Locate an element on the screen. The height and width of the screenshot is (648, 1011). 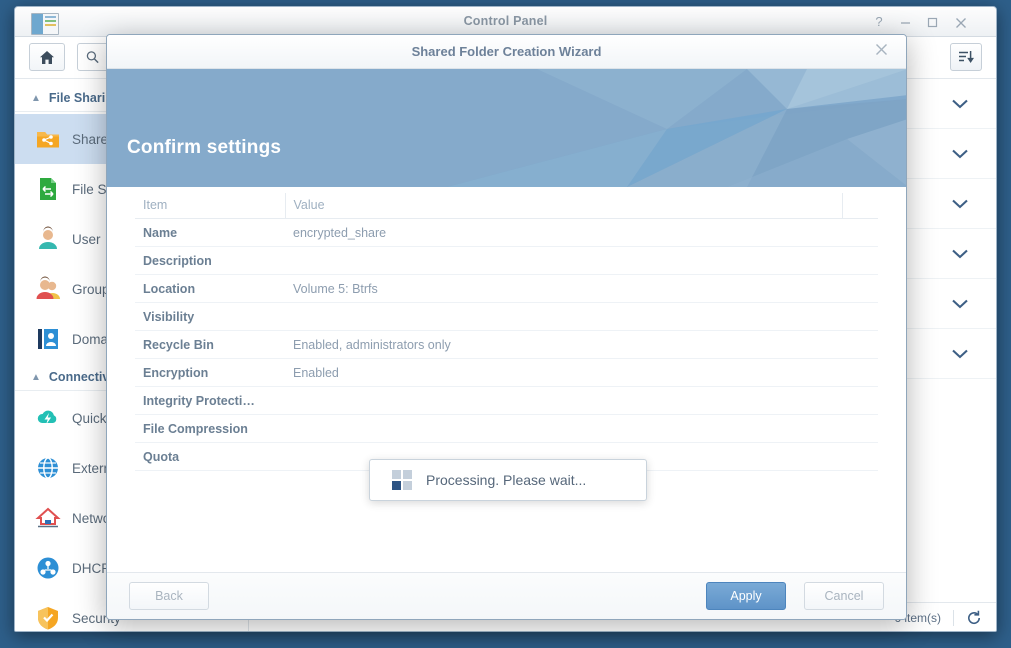
table-row: Name encrypted_share is located at coordinates (506, 232).